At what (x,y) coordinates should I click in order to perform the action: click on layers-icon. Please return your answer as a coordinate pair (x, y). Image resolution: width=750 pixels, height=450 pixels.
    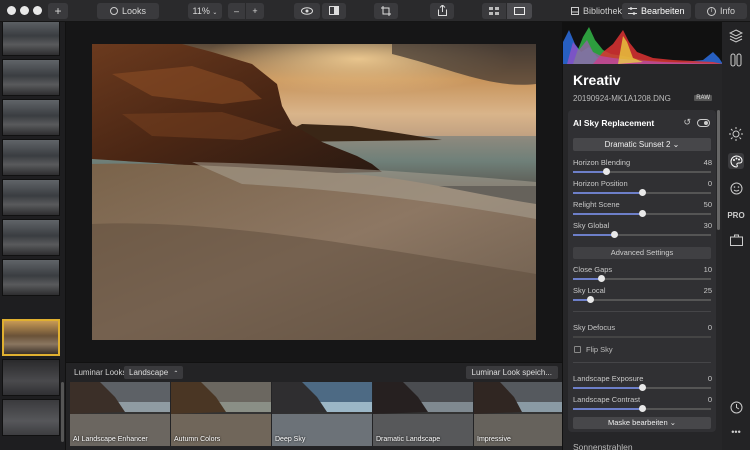
    Looking at the image, I should click on (736, 36).